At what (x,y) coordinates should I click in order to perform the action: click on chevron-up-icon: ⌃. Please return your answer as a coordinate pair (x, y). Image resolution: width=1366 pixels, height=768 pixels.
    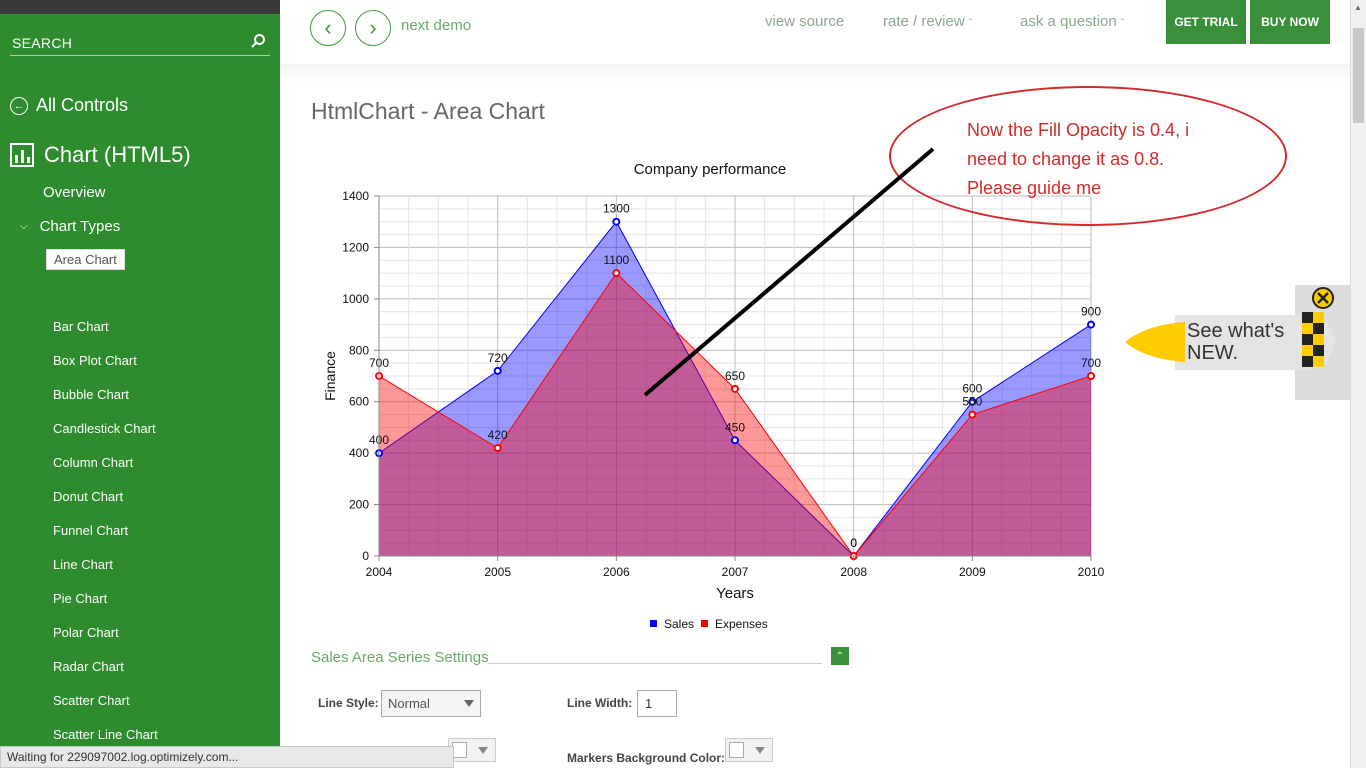
    Looking at the image, I should click on (840, 656).